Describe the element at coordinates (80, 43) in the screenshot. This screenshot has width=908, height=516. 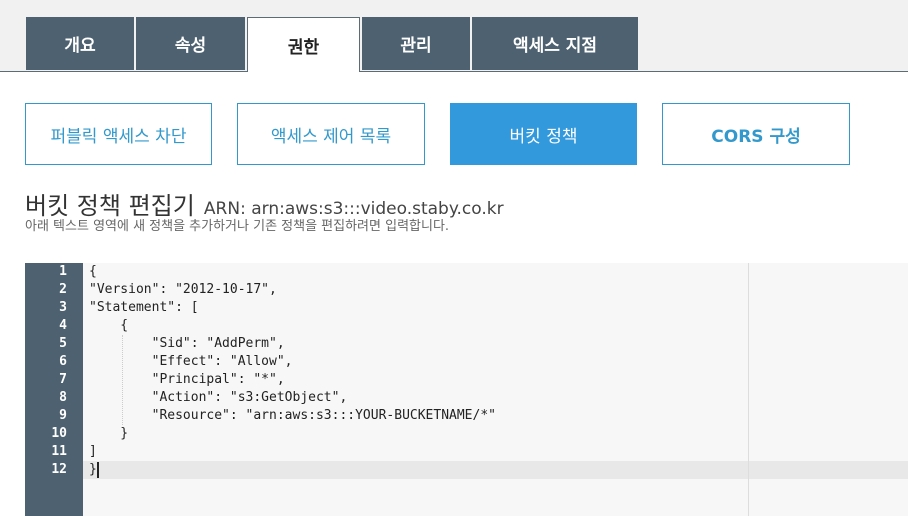
I see `tab-overview: 개요` at that location.